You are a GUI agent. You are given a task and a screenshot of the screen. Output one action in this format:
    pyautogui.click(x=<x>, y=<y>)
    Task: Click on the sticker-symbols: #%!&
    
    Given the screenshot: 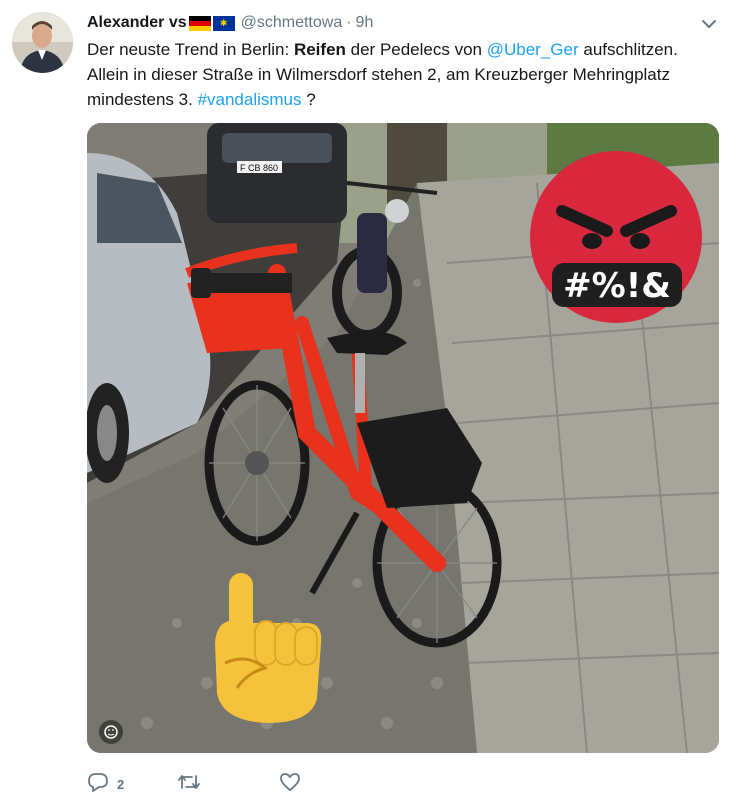 What is the action you would take?
    pyautogui.click(x=617, y=286)
    